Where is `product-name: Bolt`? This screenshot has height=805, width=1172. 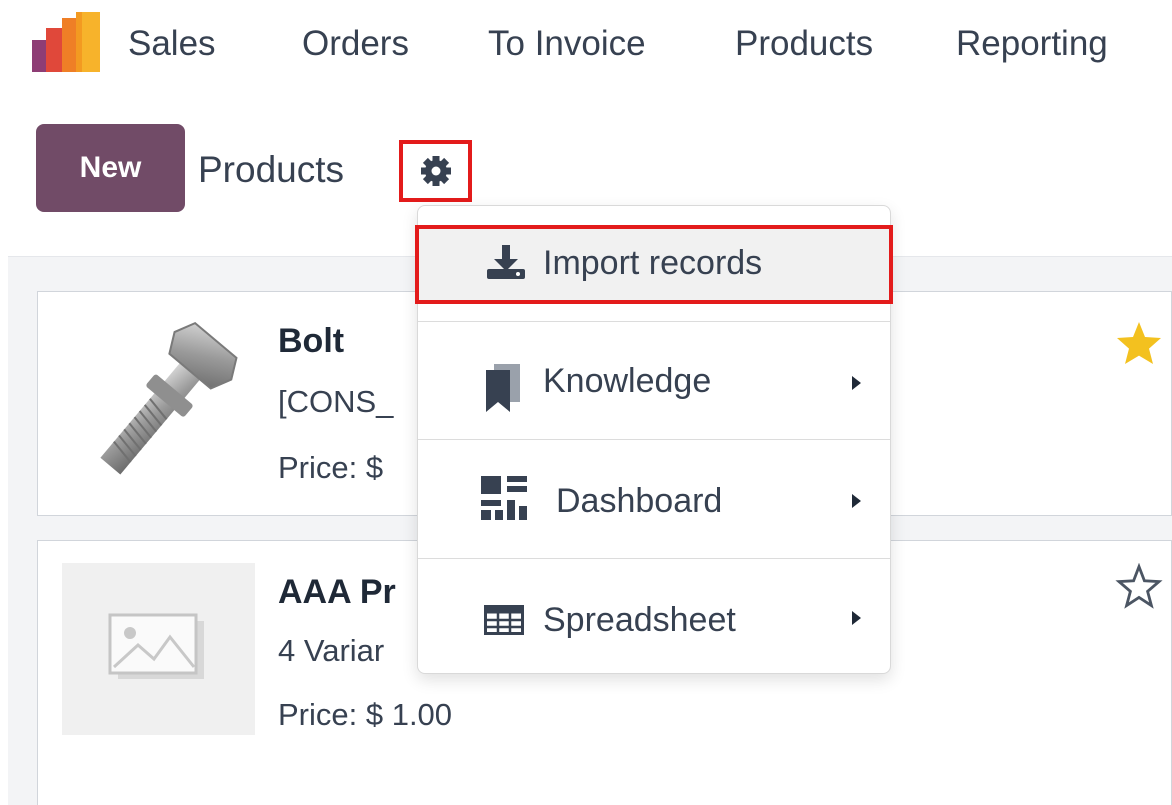
product-name: Bolt is located at coordinates (311, 341).